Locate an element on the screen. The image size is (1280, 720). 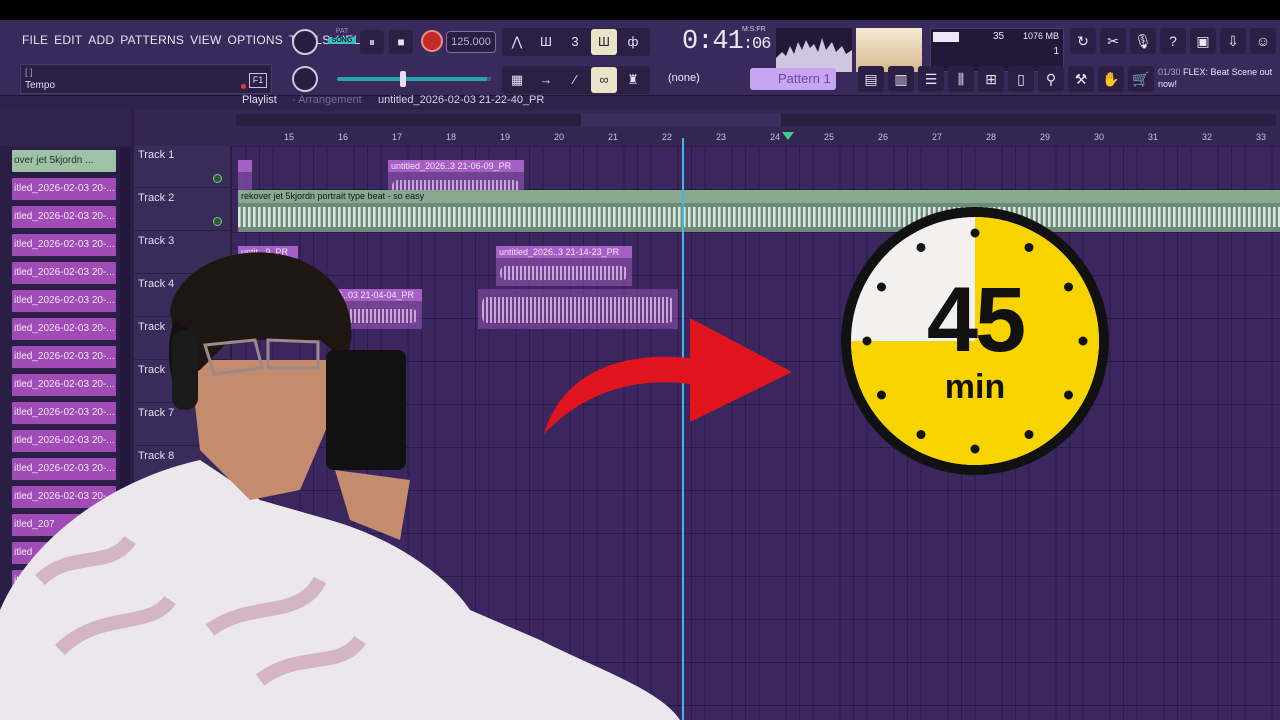
step-edit-icon: Ш is located at coordinates (604, 42).